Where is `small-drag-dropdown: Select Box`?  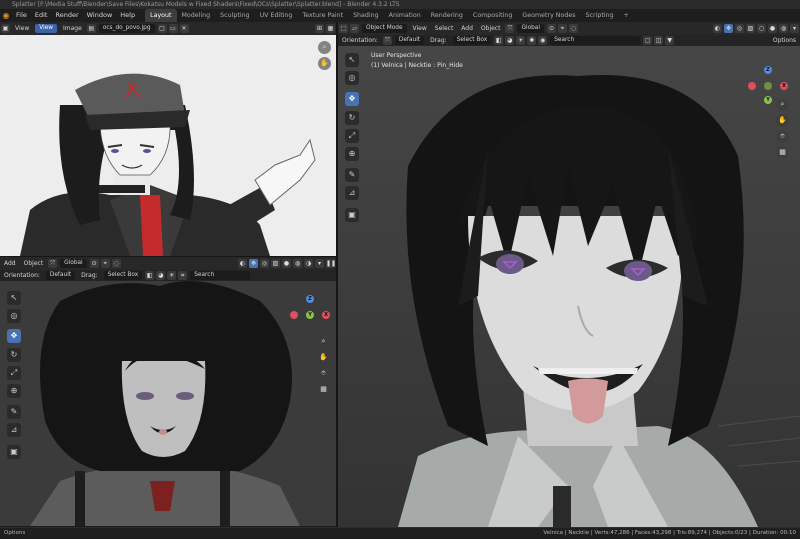 small-drag-dropdown: Select Box is located at coordinates (123, 275).